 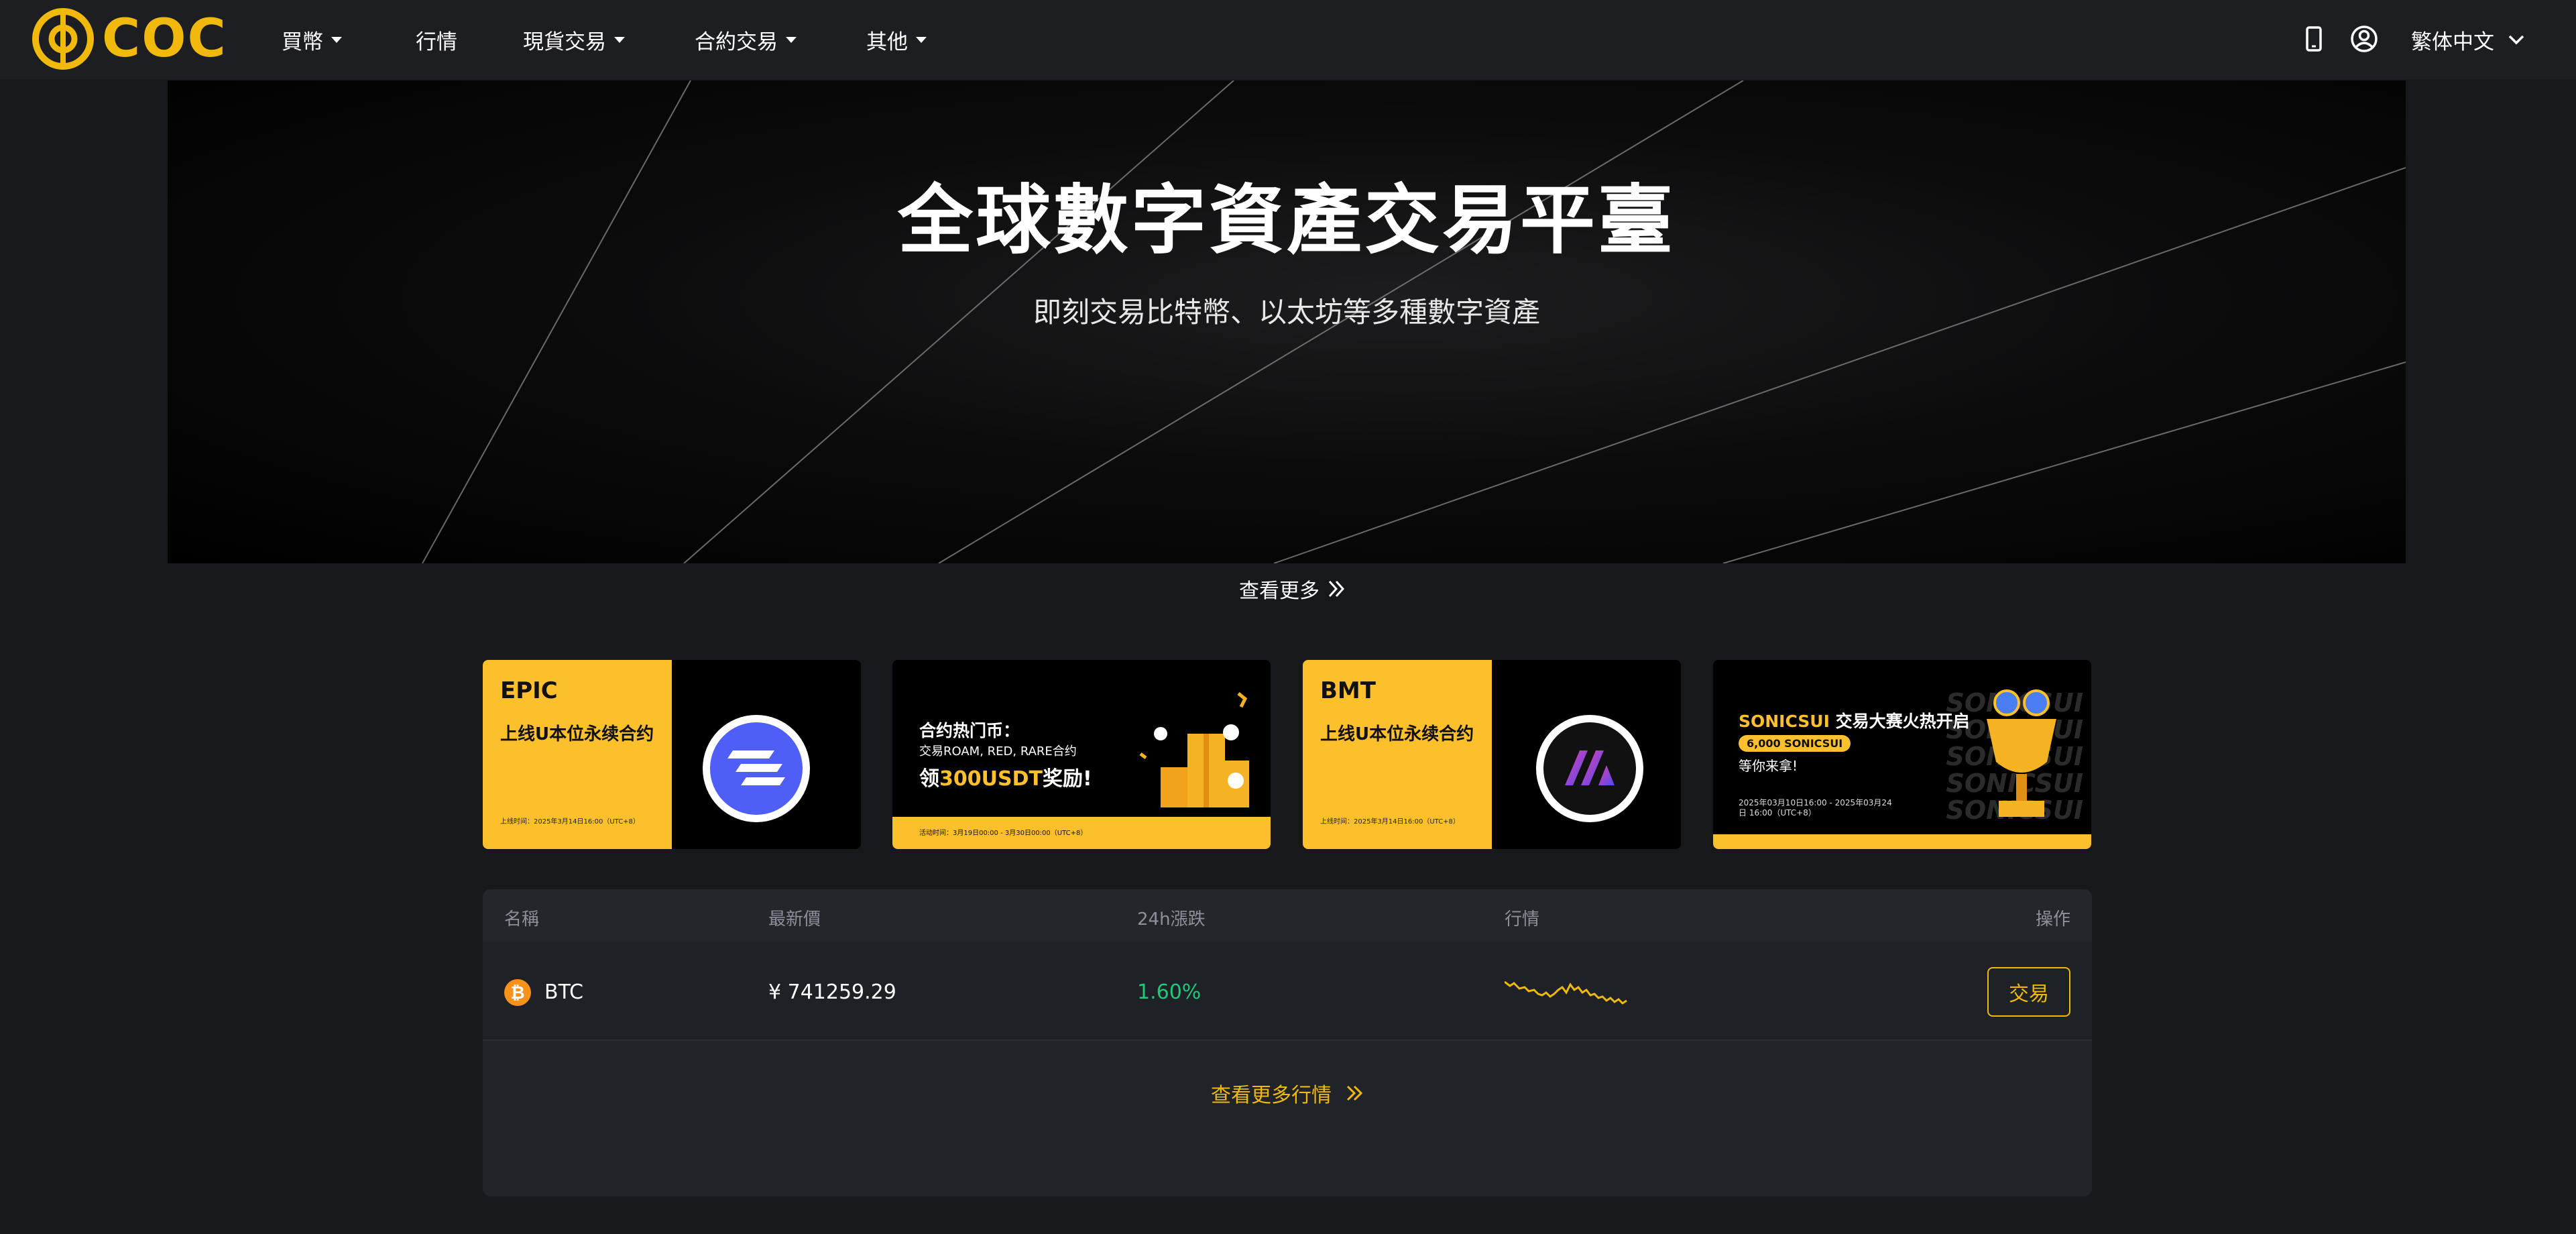 I want to click on epic-coin-icon, so click(x=756, y=768).